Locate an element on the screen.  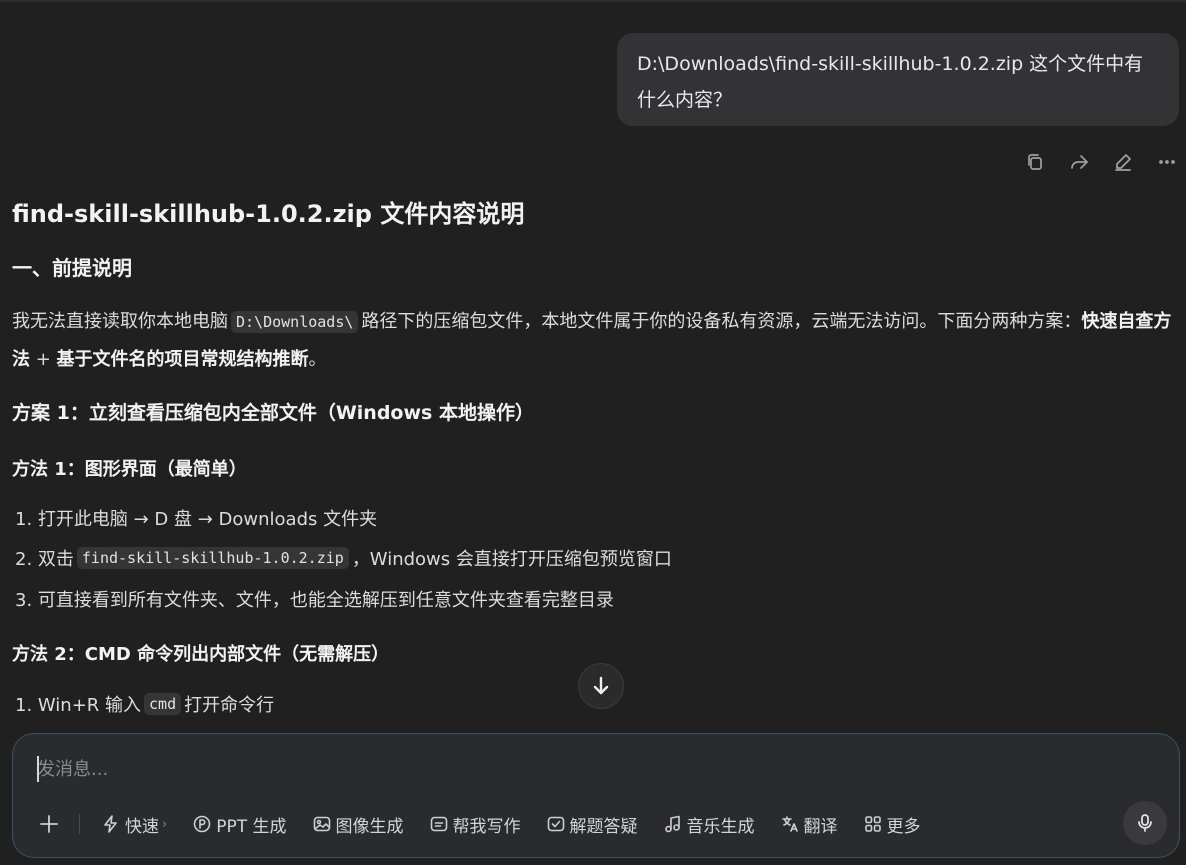
ppt-icon is located at coordinates (202, 824).